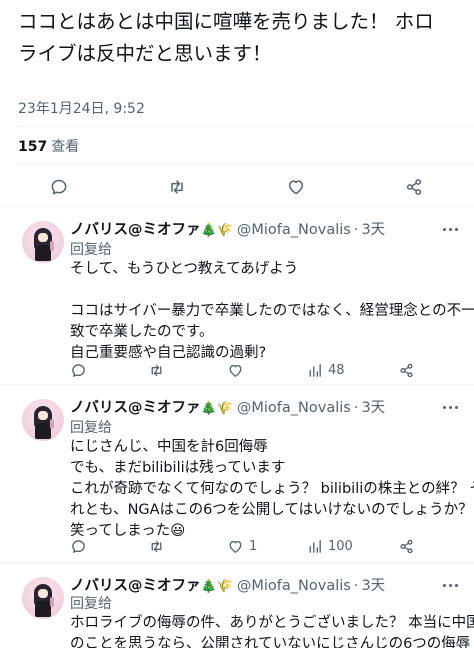 The width and height of the screenshot is (474, 648). I want to click on reply-line: そして、もうひとつ教えてあげよう, so click(184, 269).